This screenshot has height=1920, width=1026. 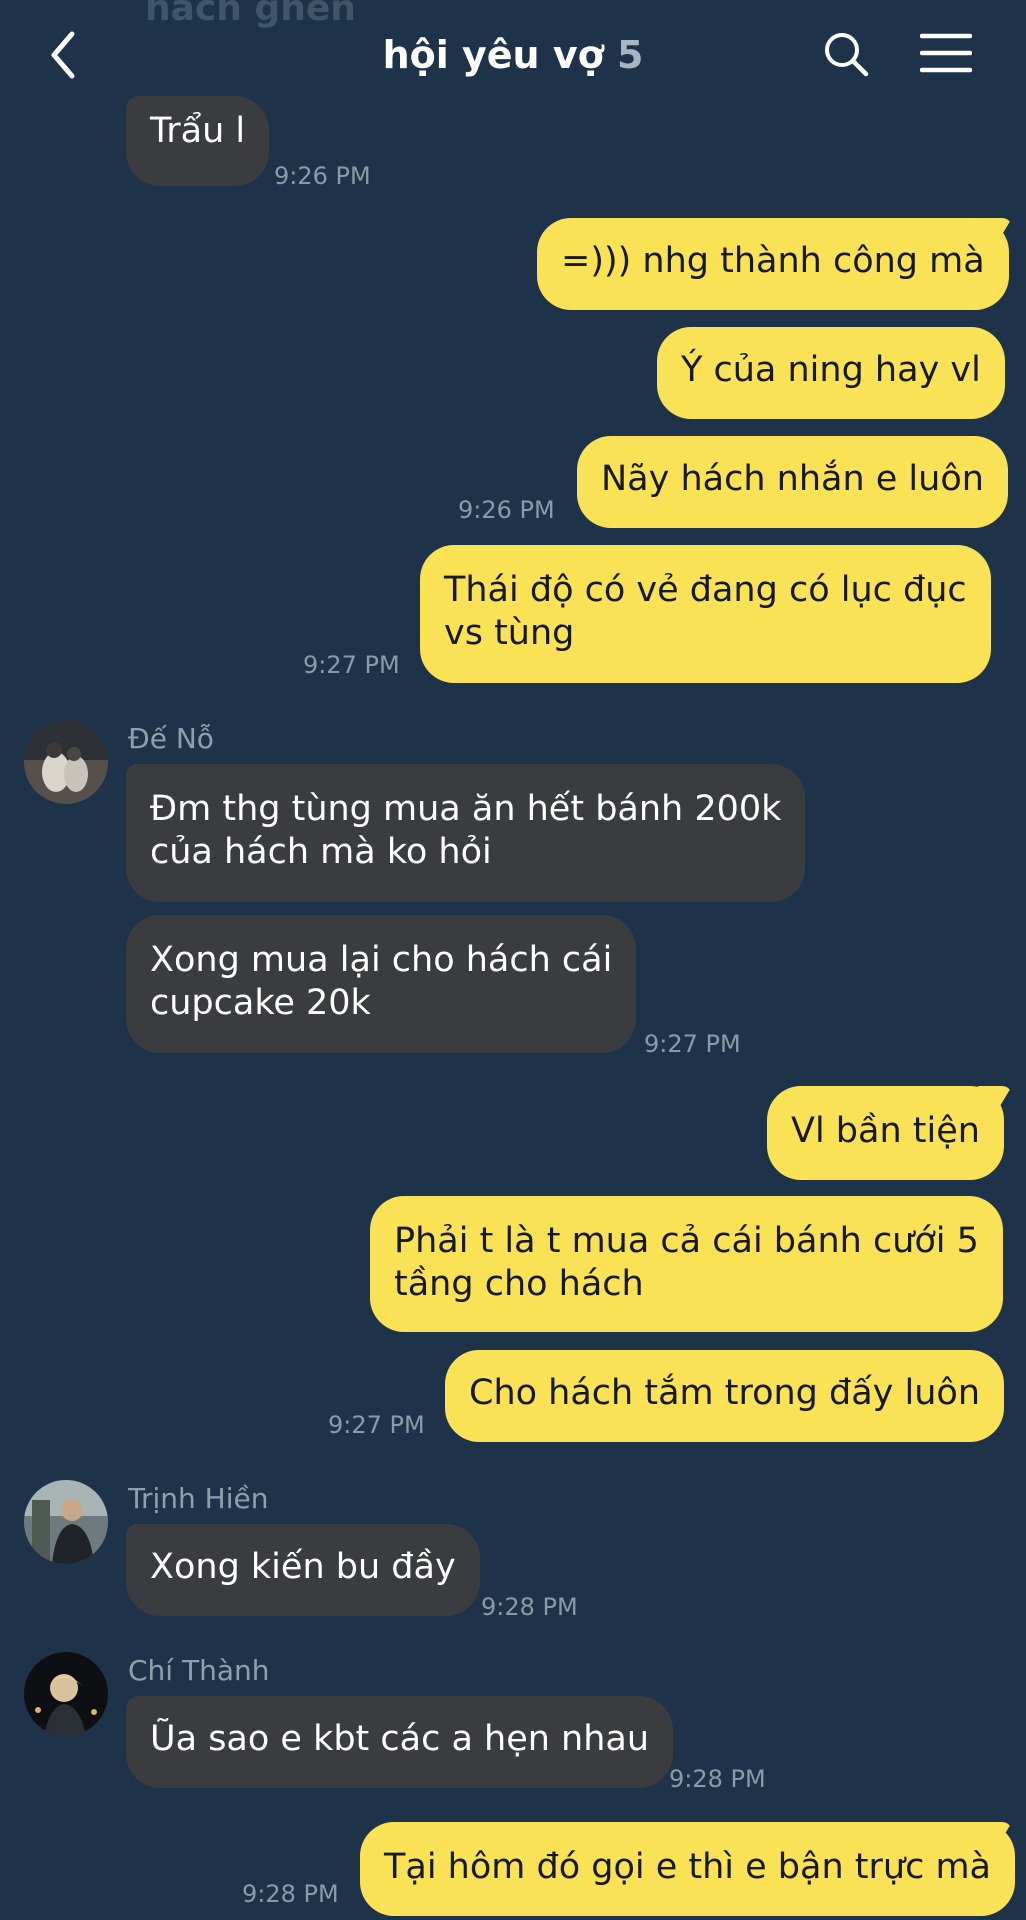 What do you see at coordinates (687, 1869) in the screenshot?
I see `message-bubble-outgoing: Tại hôm đó gọi e thì e bận trực mà` at bounding box center [687, 1869].